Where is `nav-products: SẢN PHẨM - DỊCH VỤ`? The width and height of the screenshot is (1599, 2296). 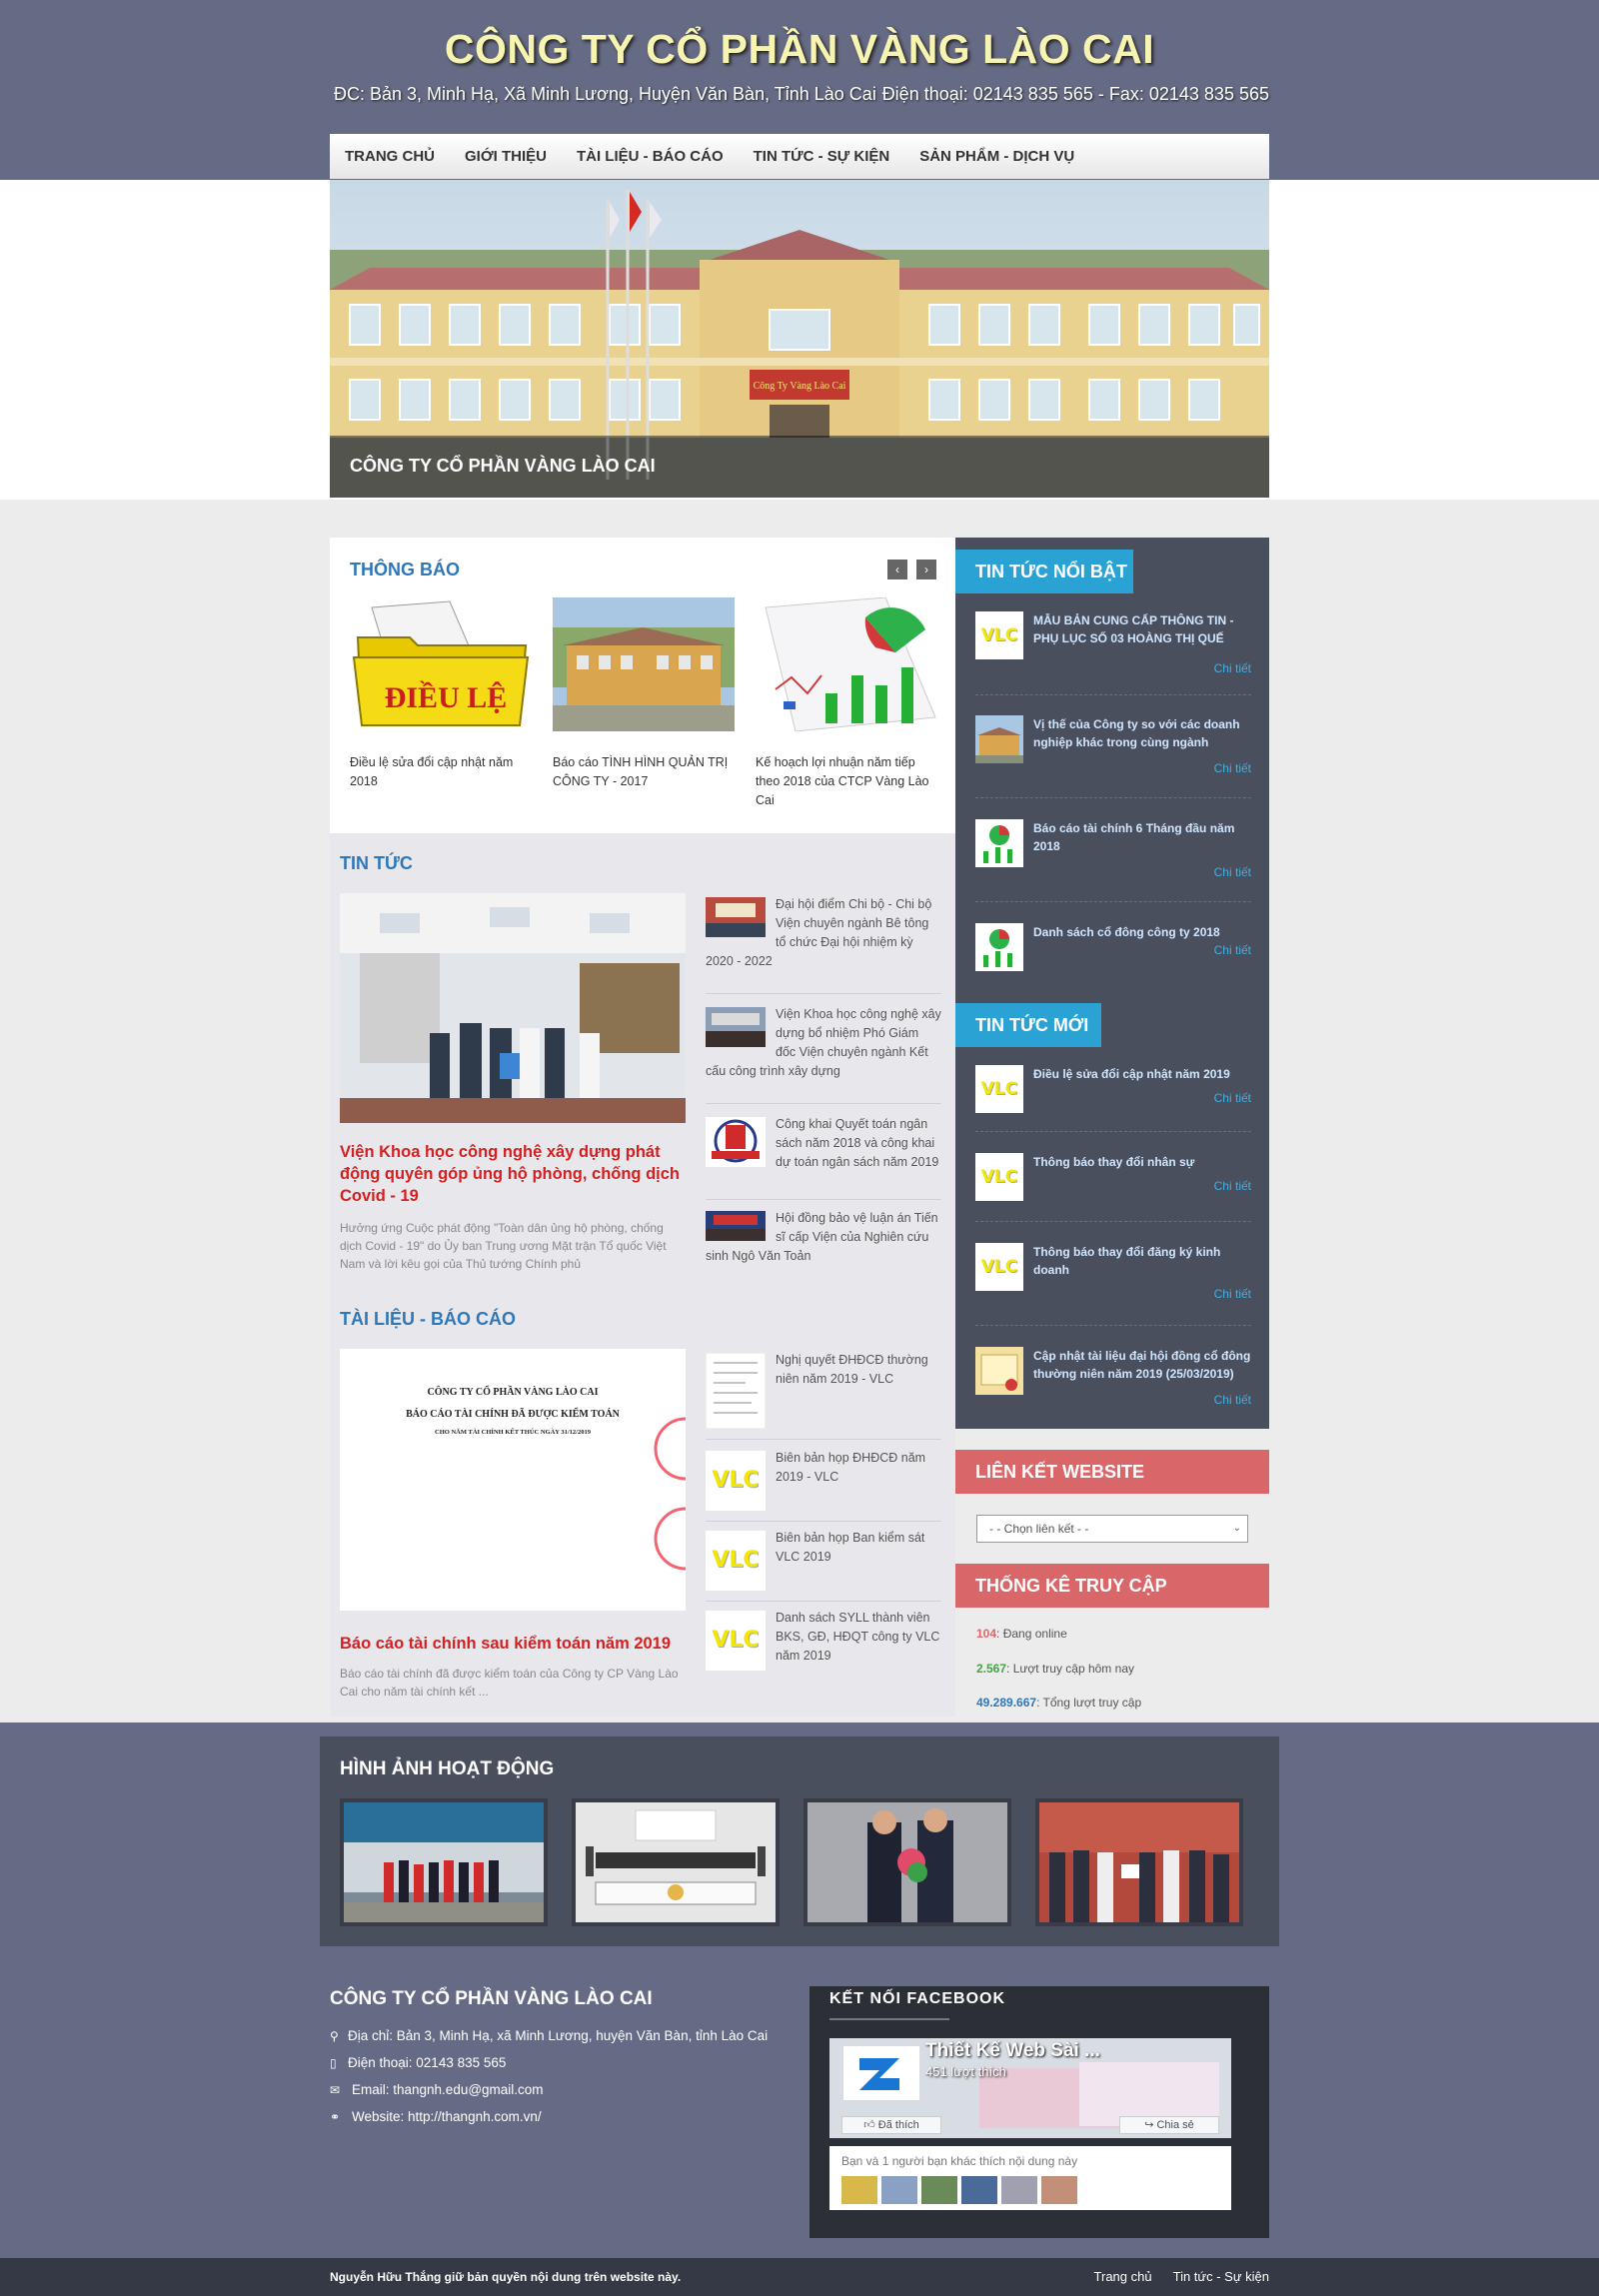 nav-products: SẢN PHẨM - DỊCH VỤ is located at coordinates (996, 156).